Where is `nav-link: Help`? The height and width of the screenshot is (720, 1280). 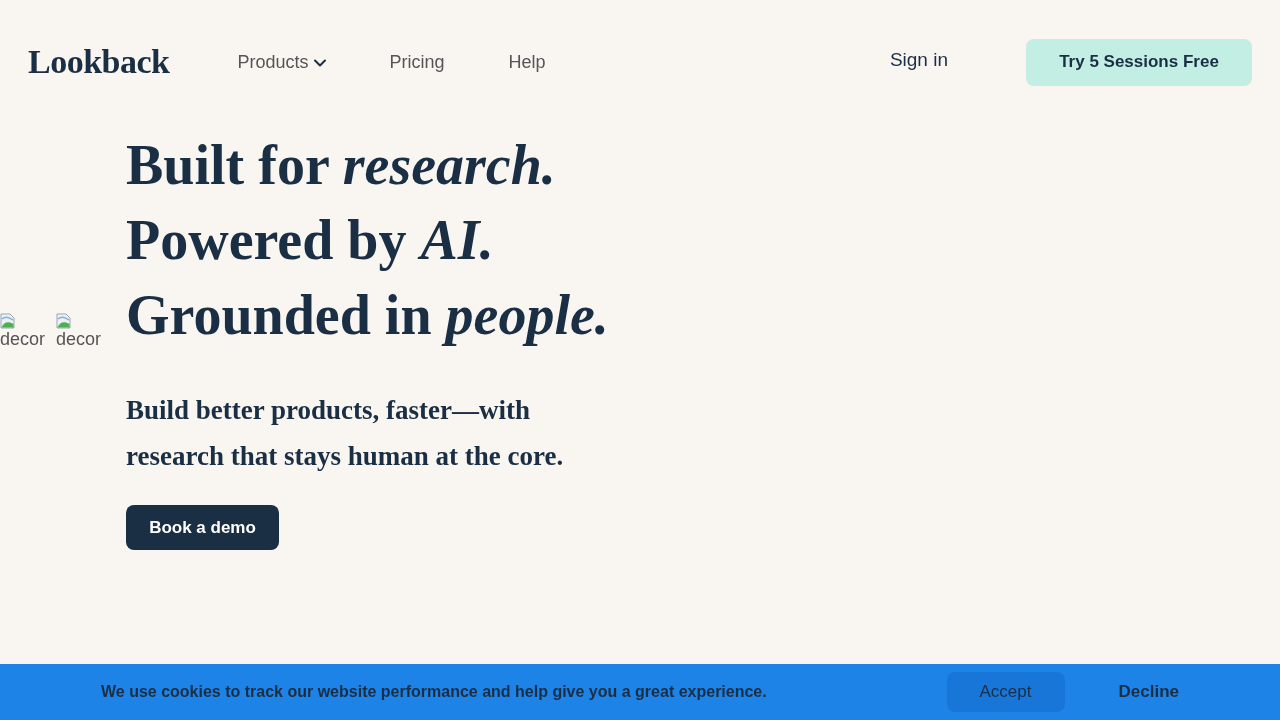
nav-link: Help is located at coordinates (527, 62).